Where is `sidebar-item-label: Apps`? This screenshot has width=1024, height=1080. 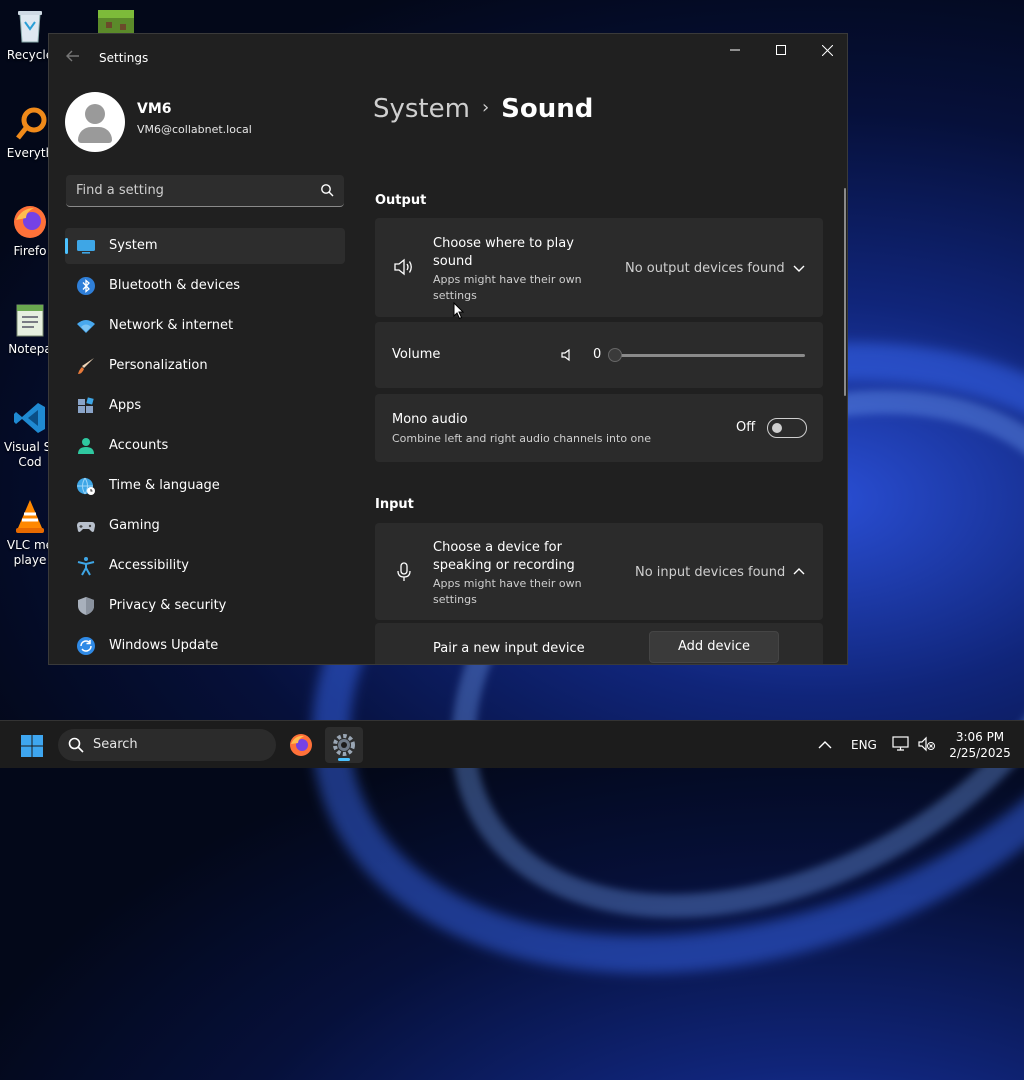
sidebar-item-label: Apps is located at coordinates (125, 405).